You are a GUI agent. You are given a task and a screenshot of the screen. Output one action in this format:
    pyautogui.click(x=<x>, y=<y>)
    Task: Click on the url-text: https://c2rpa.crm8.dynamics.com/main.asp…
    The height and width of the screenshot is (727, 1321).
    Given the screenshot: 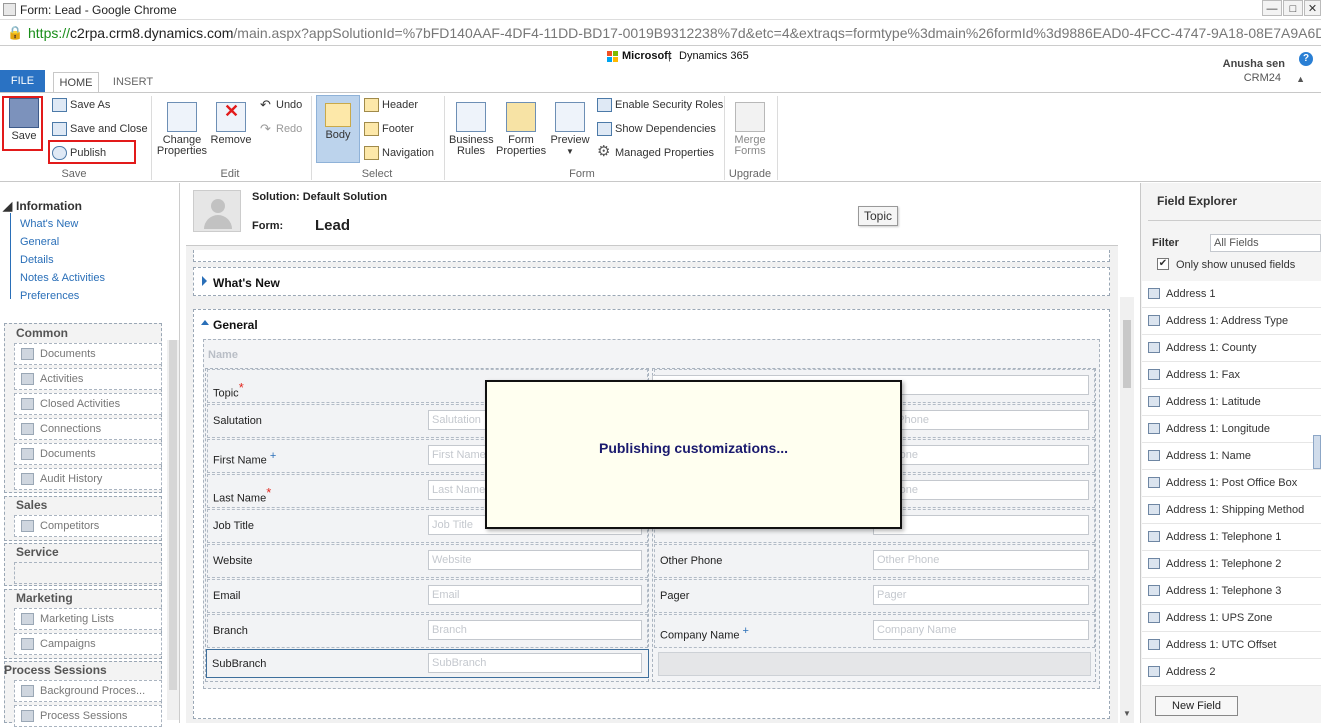 What is the action you would take?
    pyautogui.click(x=674, y=33)
    